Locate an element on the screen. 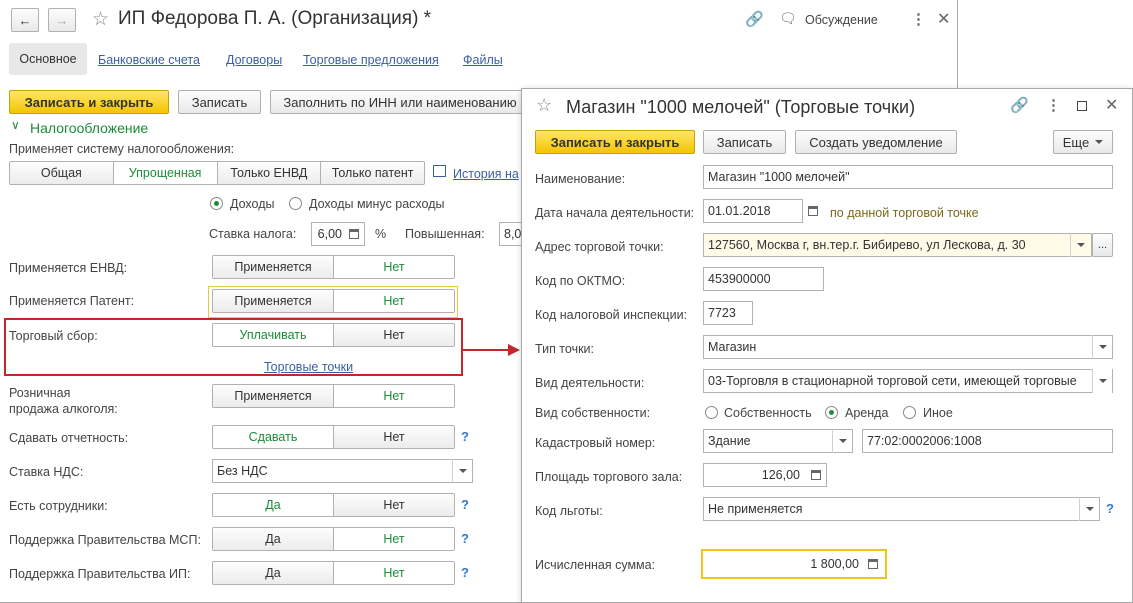  start-date-calendar-button is located at coordinates (813, 211).